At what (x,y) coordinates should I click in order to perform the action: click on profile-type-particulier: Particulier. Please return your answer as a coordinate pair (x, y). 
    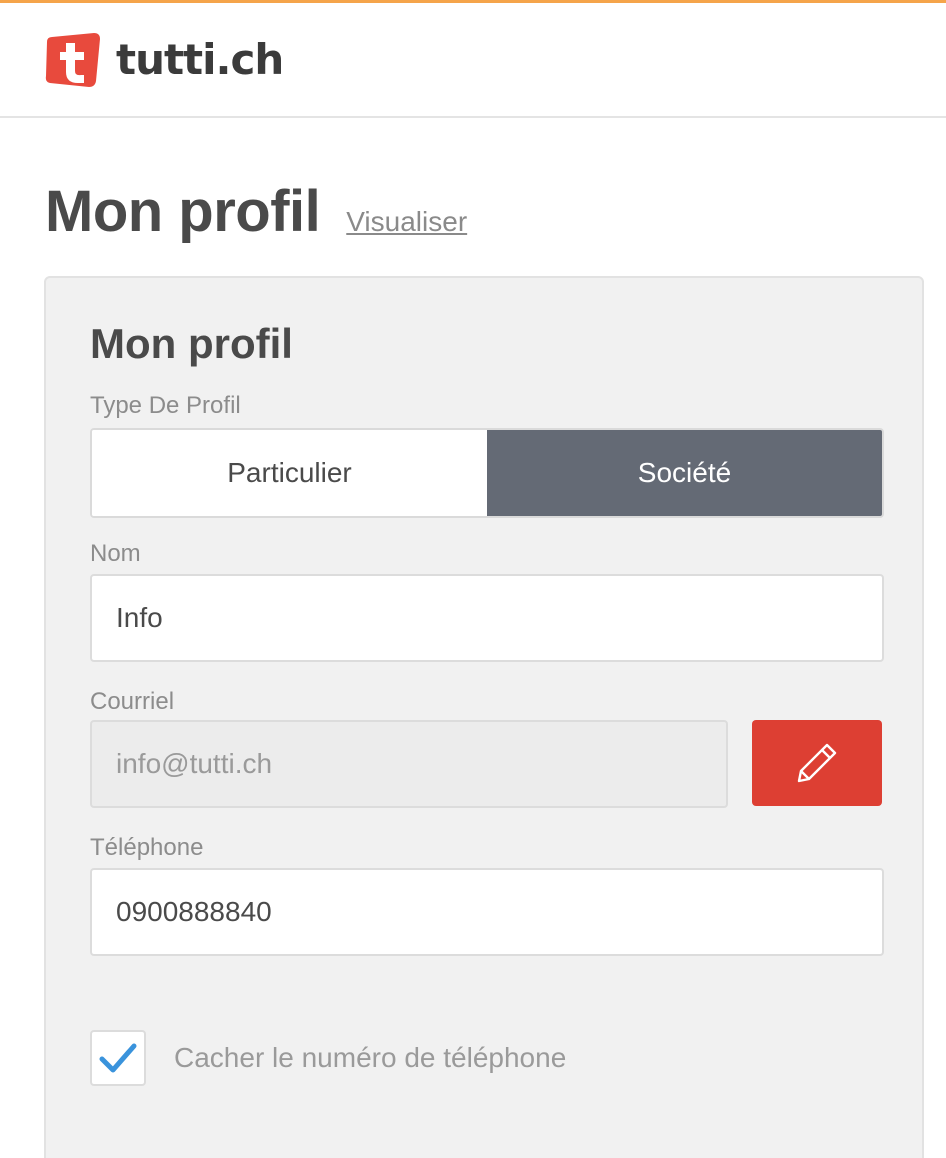
    Looking at the image, I should click on (289, 473).